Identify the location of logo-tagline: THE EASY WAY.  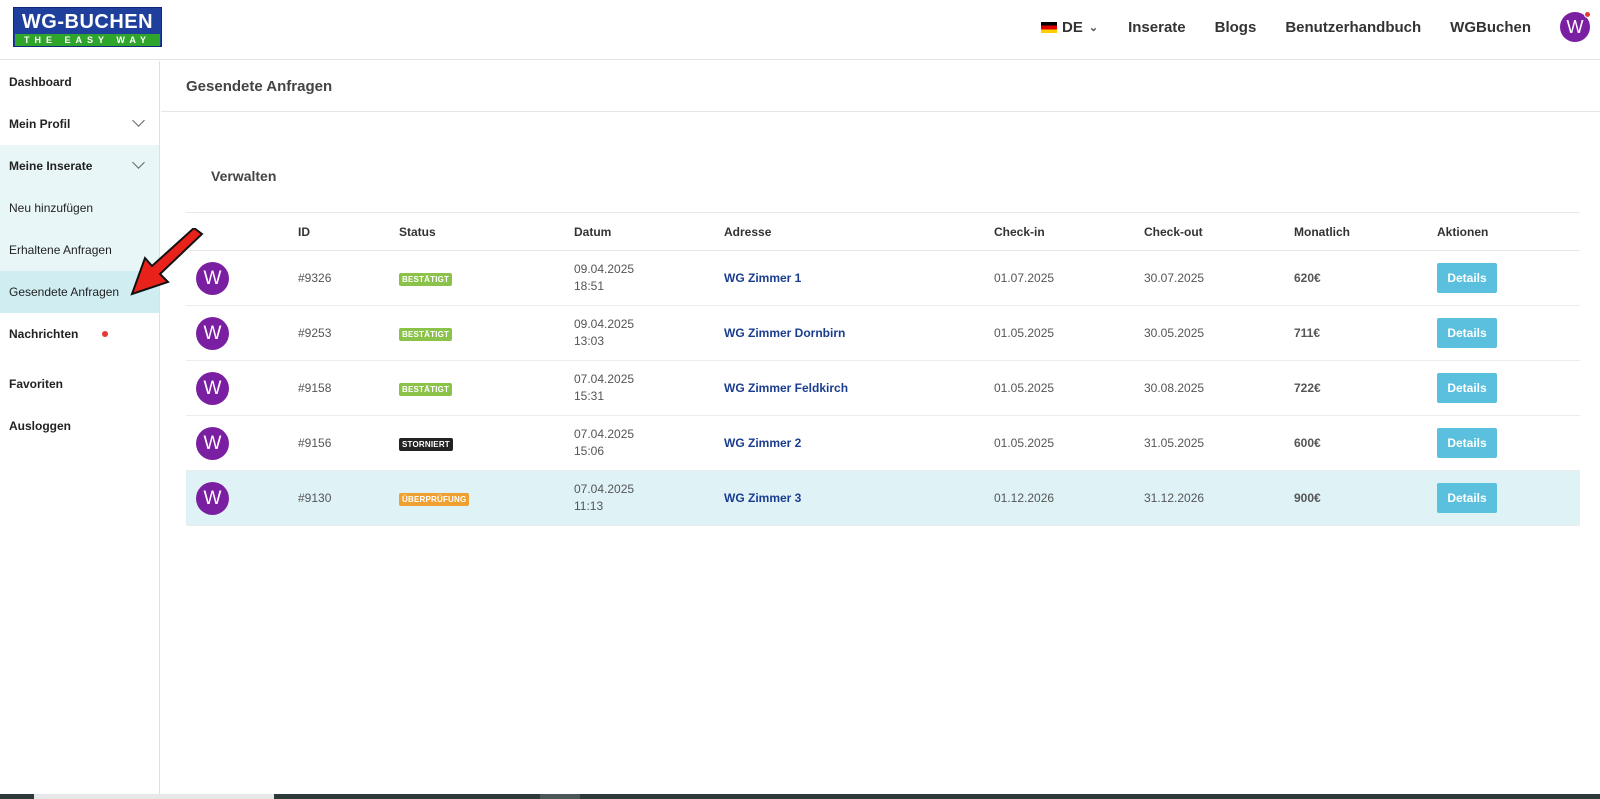
(87, 40).